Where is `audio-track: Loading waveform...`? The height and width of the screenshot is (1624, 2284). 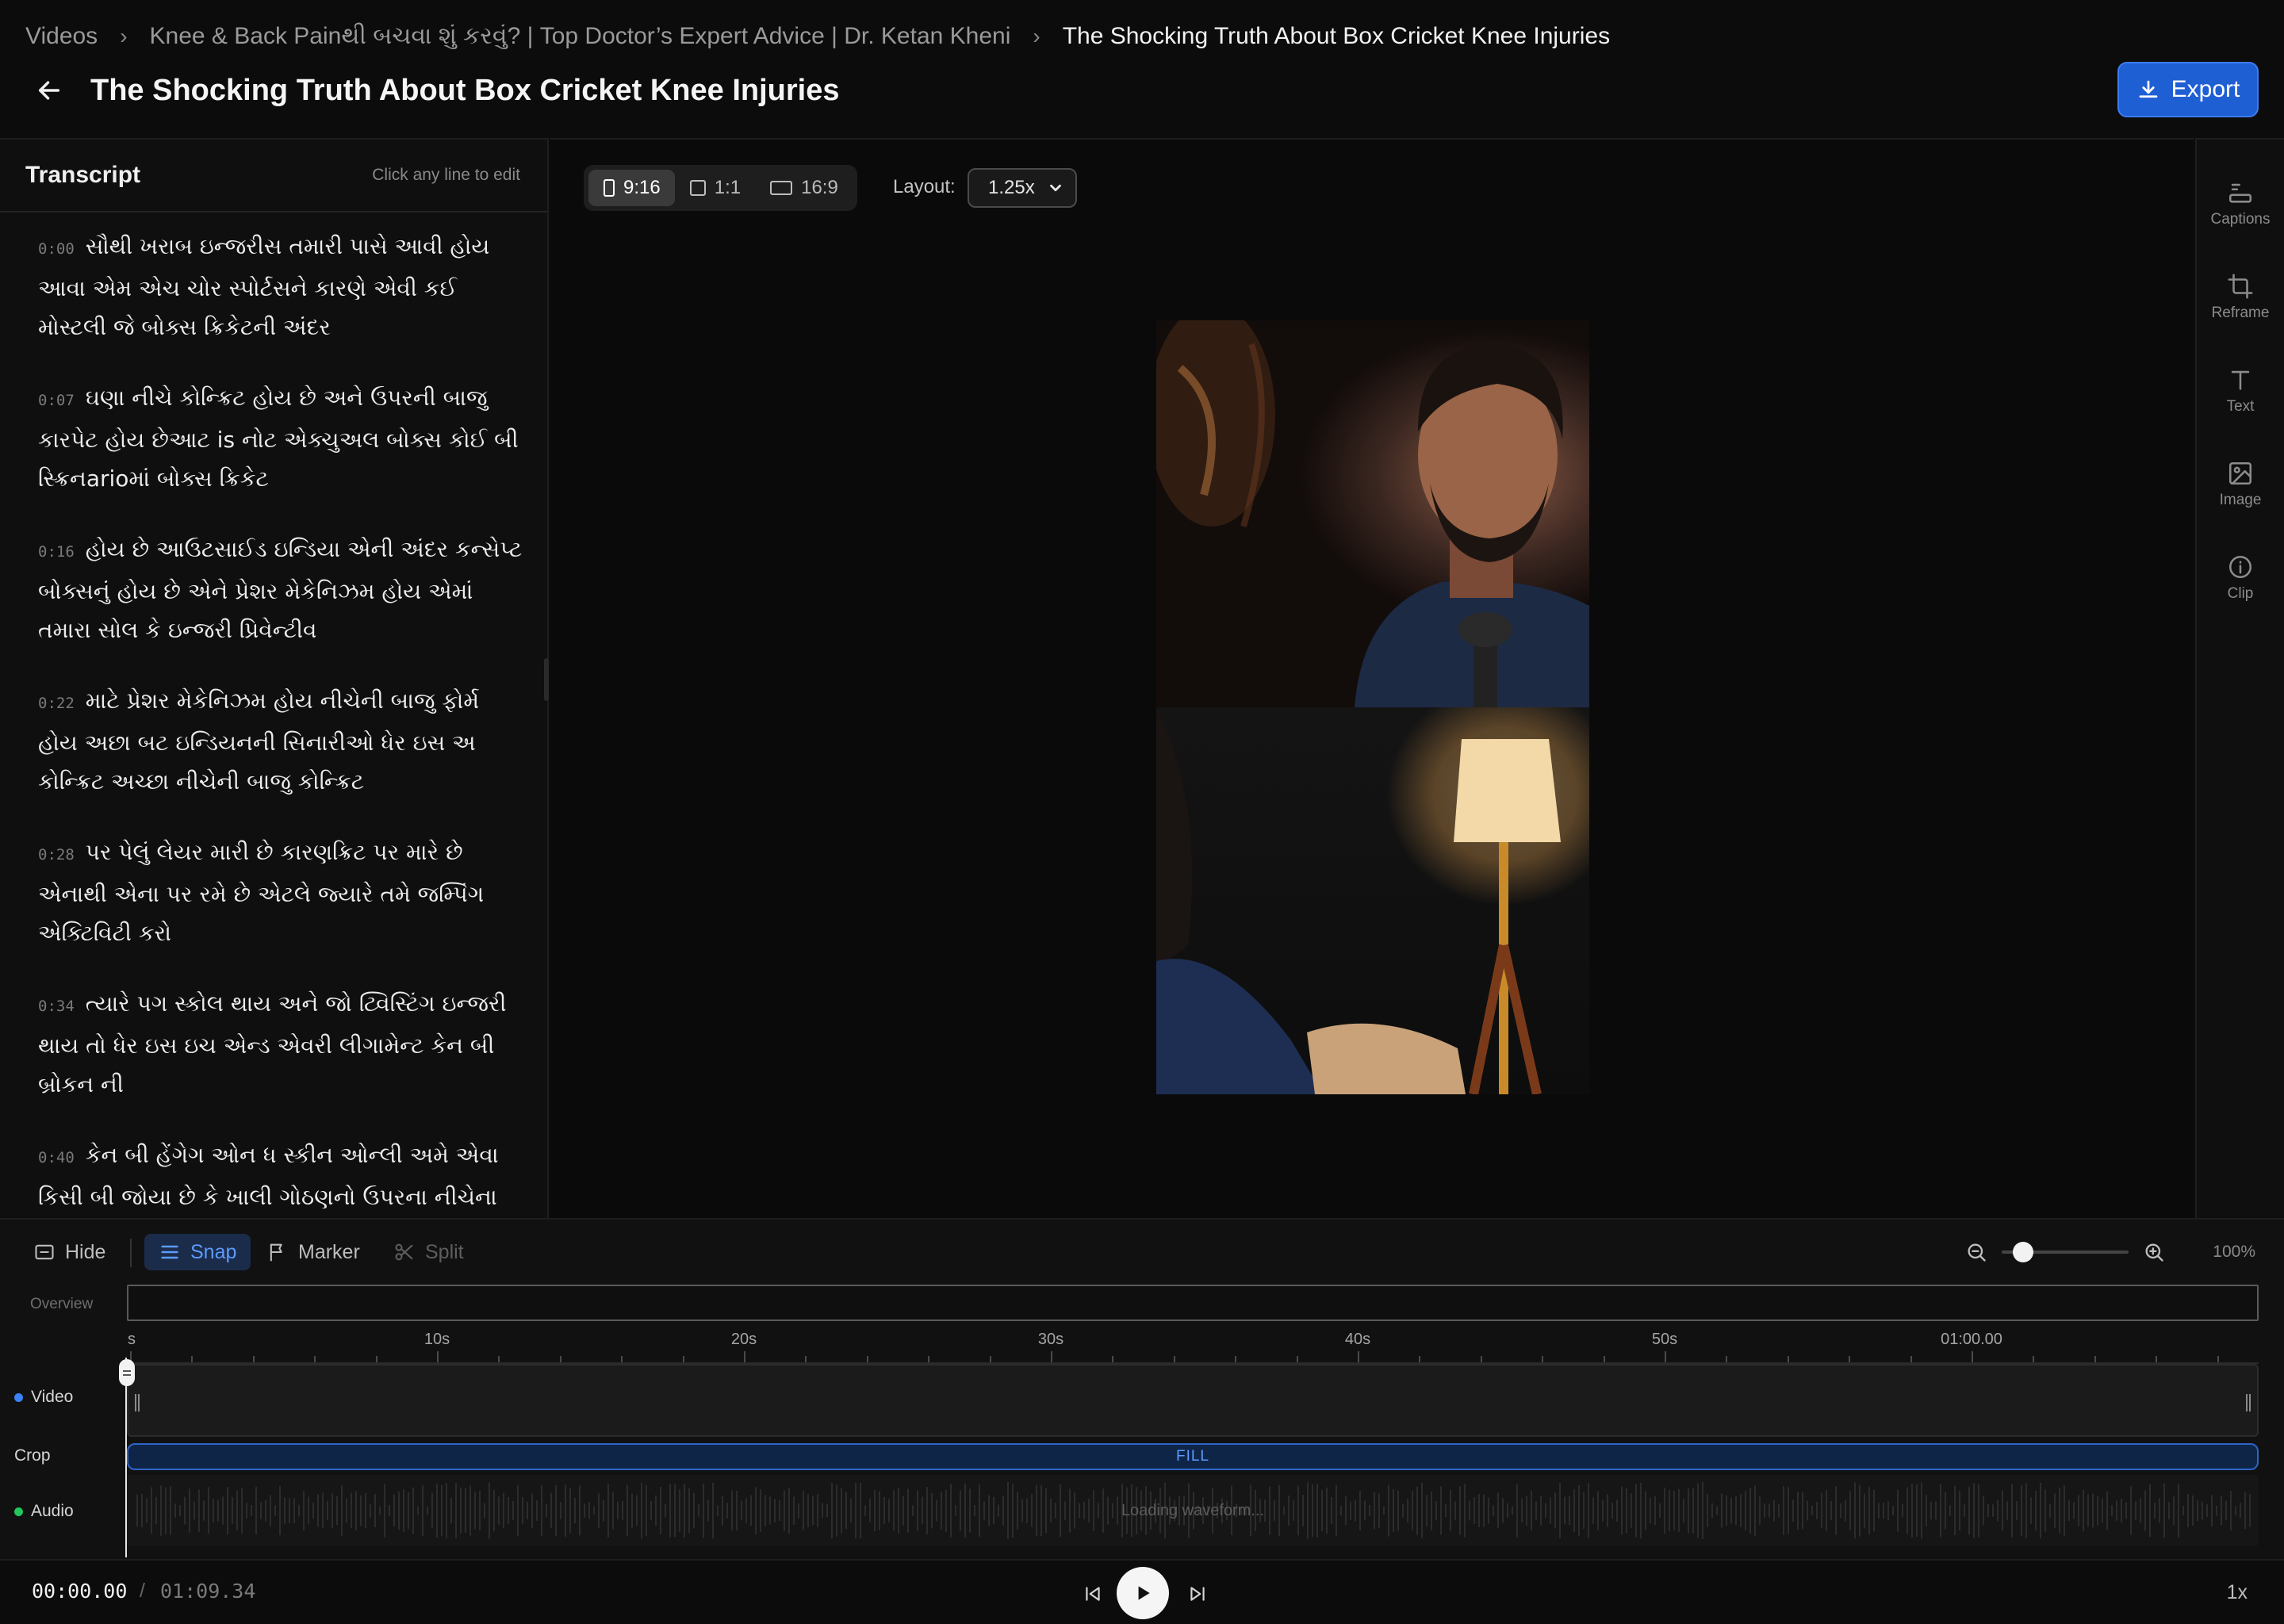 audio-track: Loading waveform... is located at coordinates (1193, 1510).